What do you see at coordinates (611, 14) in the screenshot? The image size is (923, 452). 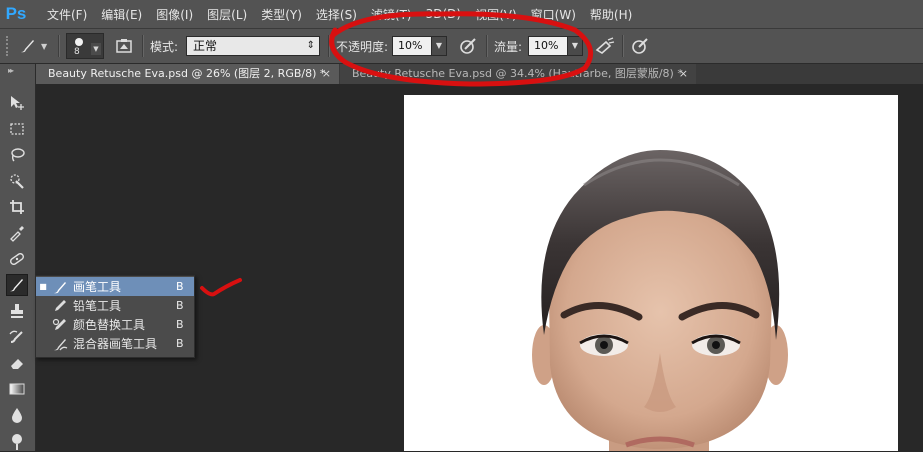 I see `menu-help: 帮助(H)` at bounding box center [611, 14].